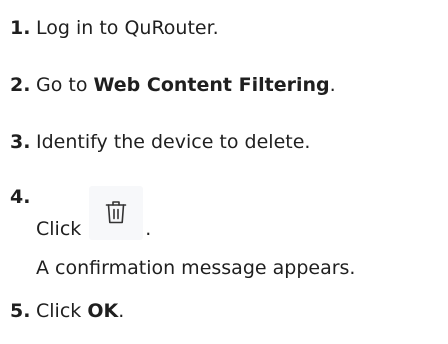 Image resolution: width=448 pixels, height=344 pixels. What do you see at coordinates (196, 268) in the screenshot?
I see `step-4-note: A confirmation message appears.` at bounding box center [196, 268].